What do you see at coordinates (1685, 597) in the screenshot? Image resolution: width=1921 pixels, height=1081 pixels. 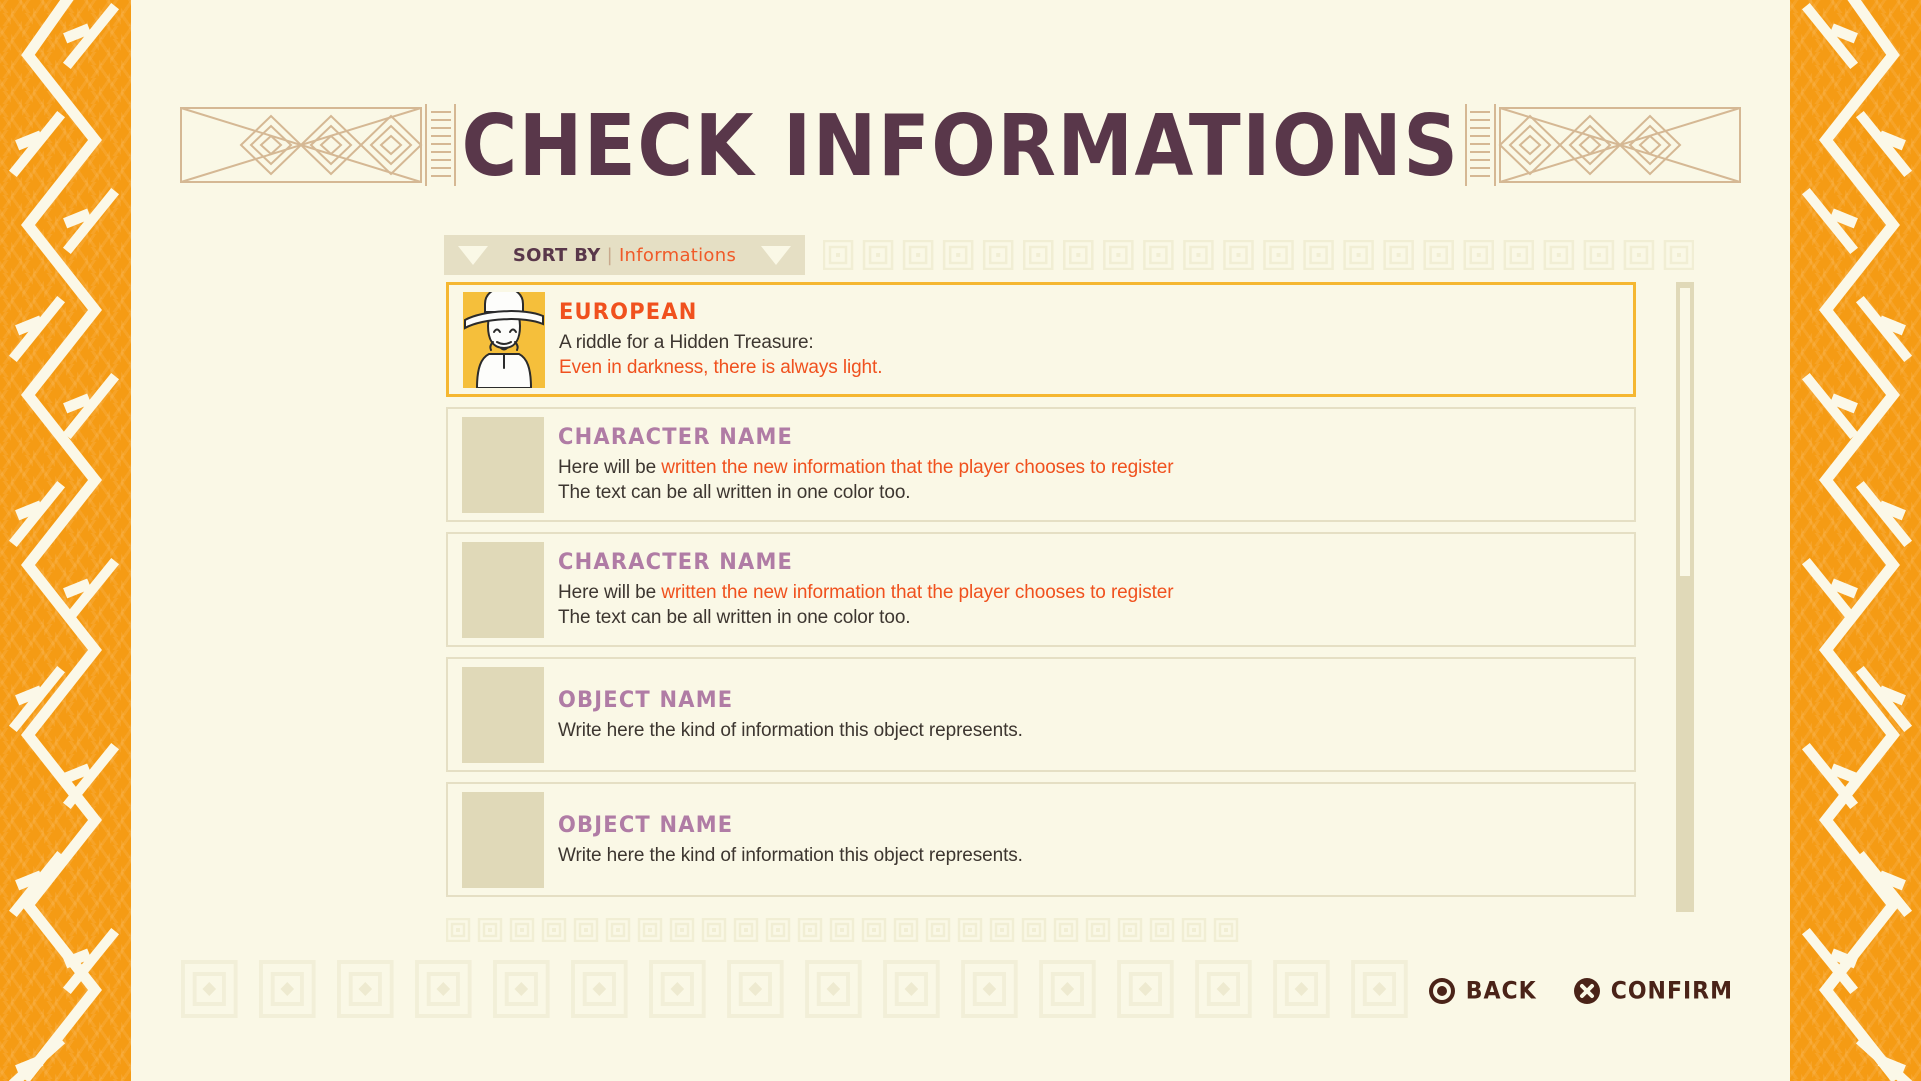 I see `scrollbar` at bounding box center [1685, 597].